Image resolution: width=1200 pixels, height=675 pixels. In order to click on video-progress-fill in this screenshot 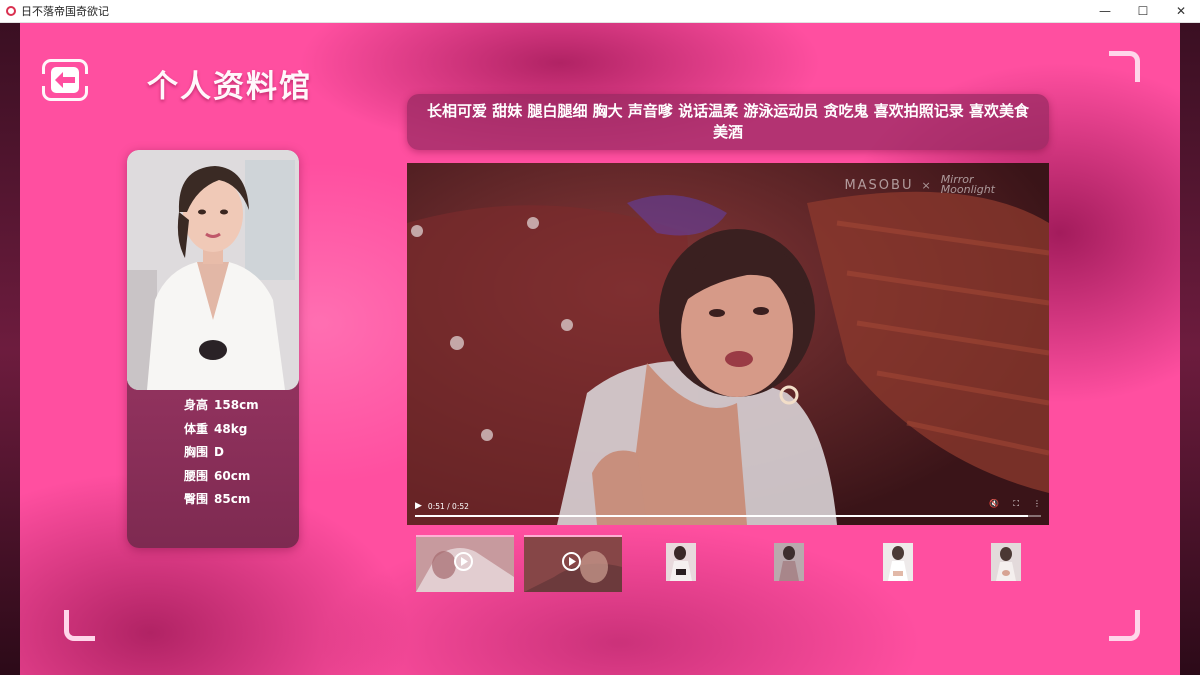, I will do `click(722, 516)`.